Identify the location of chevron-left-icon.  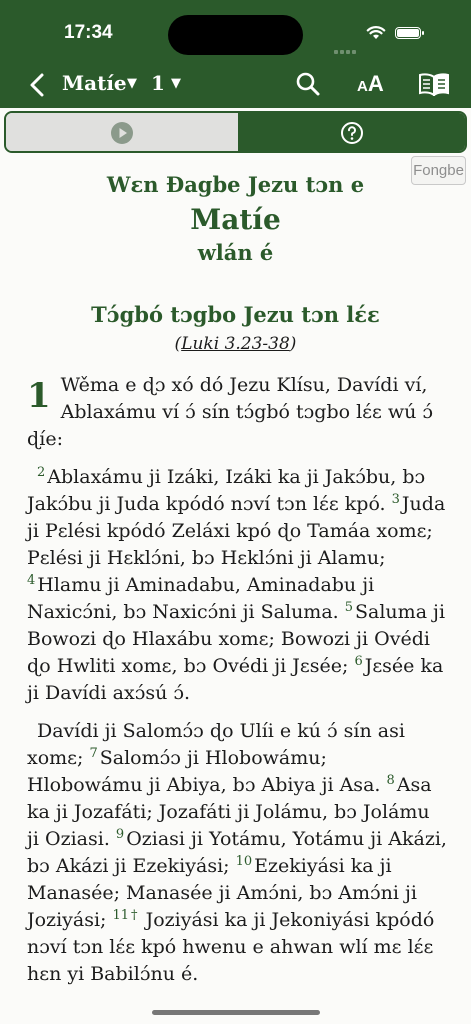
(37, 85).